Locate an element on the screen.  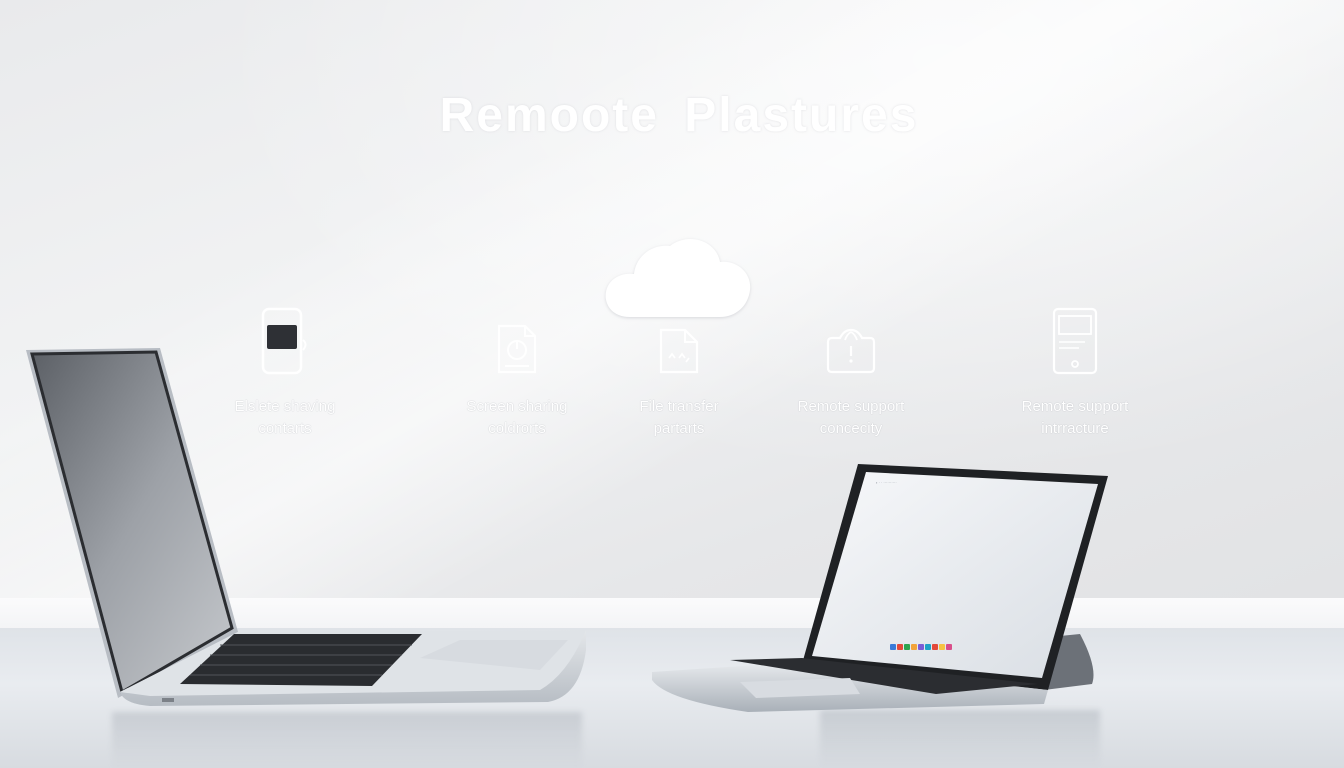
support-box-icon is located at coordinates (851, 351).